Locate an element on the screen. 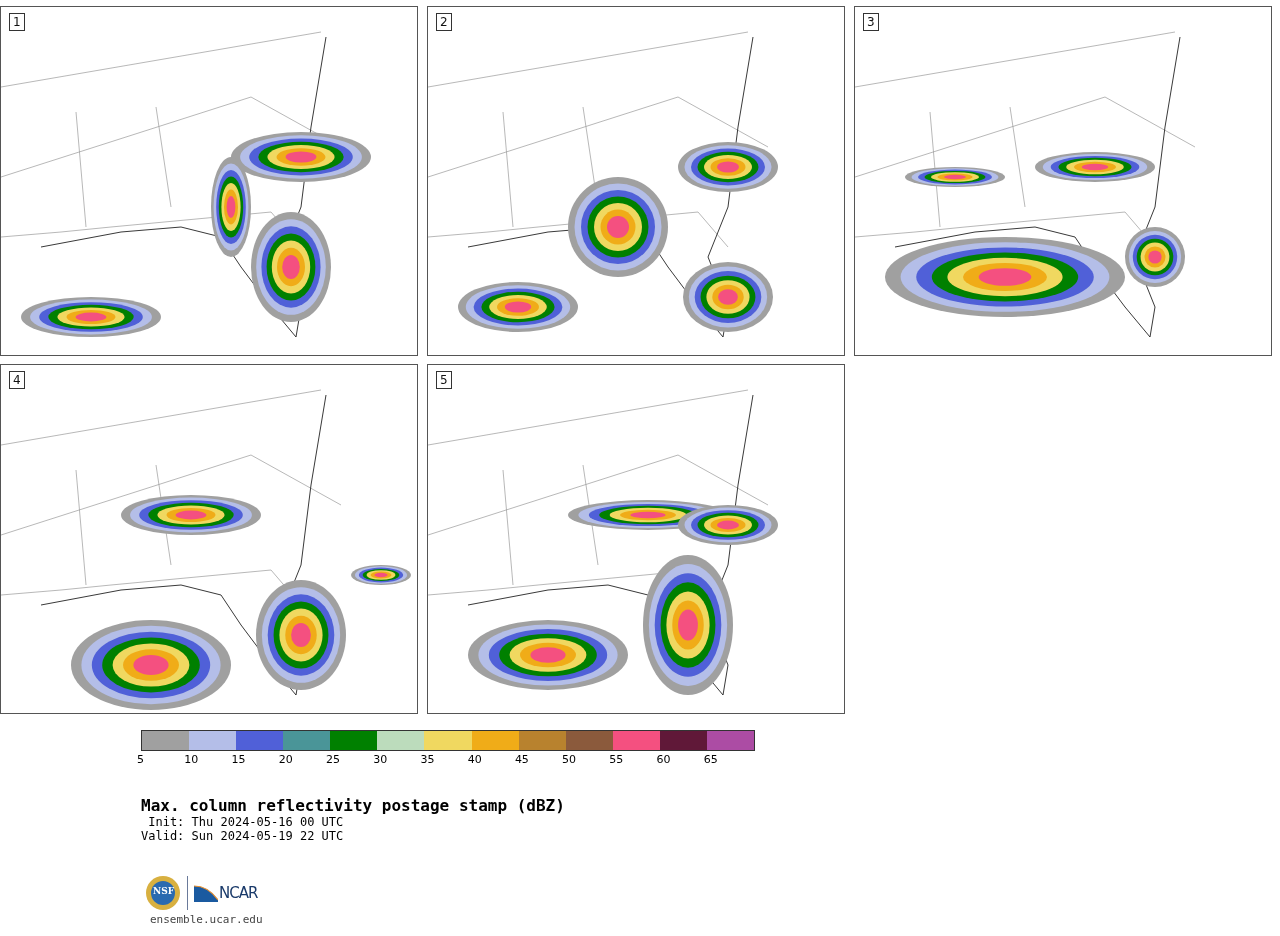 Image resolution: width=1280 pixels, height=936 pixels. tick-label: 60 is located at coordinates (664, 759).